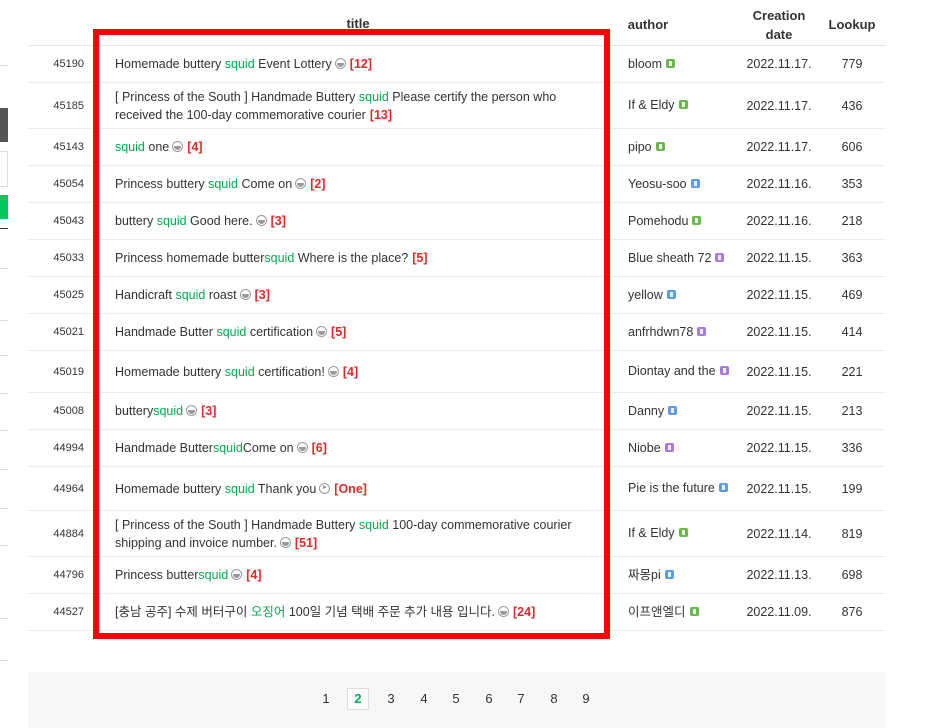 Image resolution: width=945 pixels, height=728 pixels. I want to click on article-number: 45025, so click(68, 295).